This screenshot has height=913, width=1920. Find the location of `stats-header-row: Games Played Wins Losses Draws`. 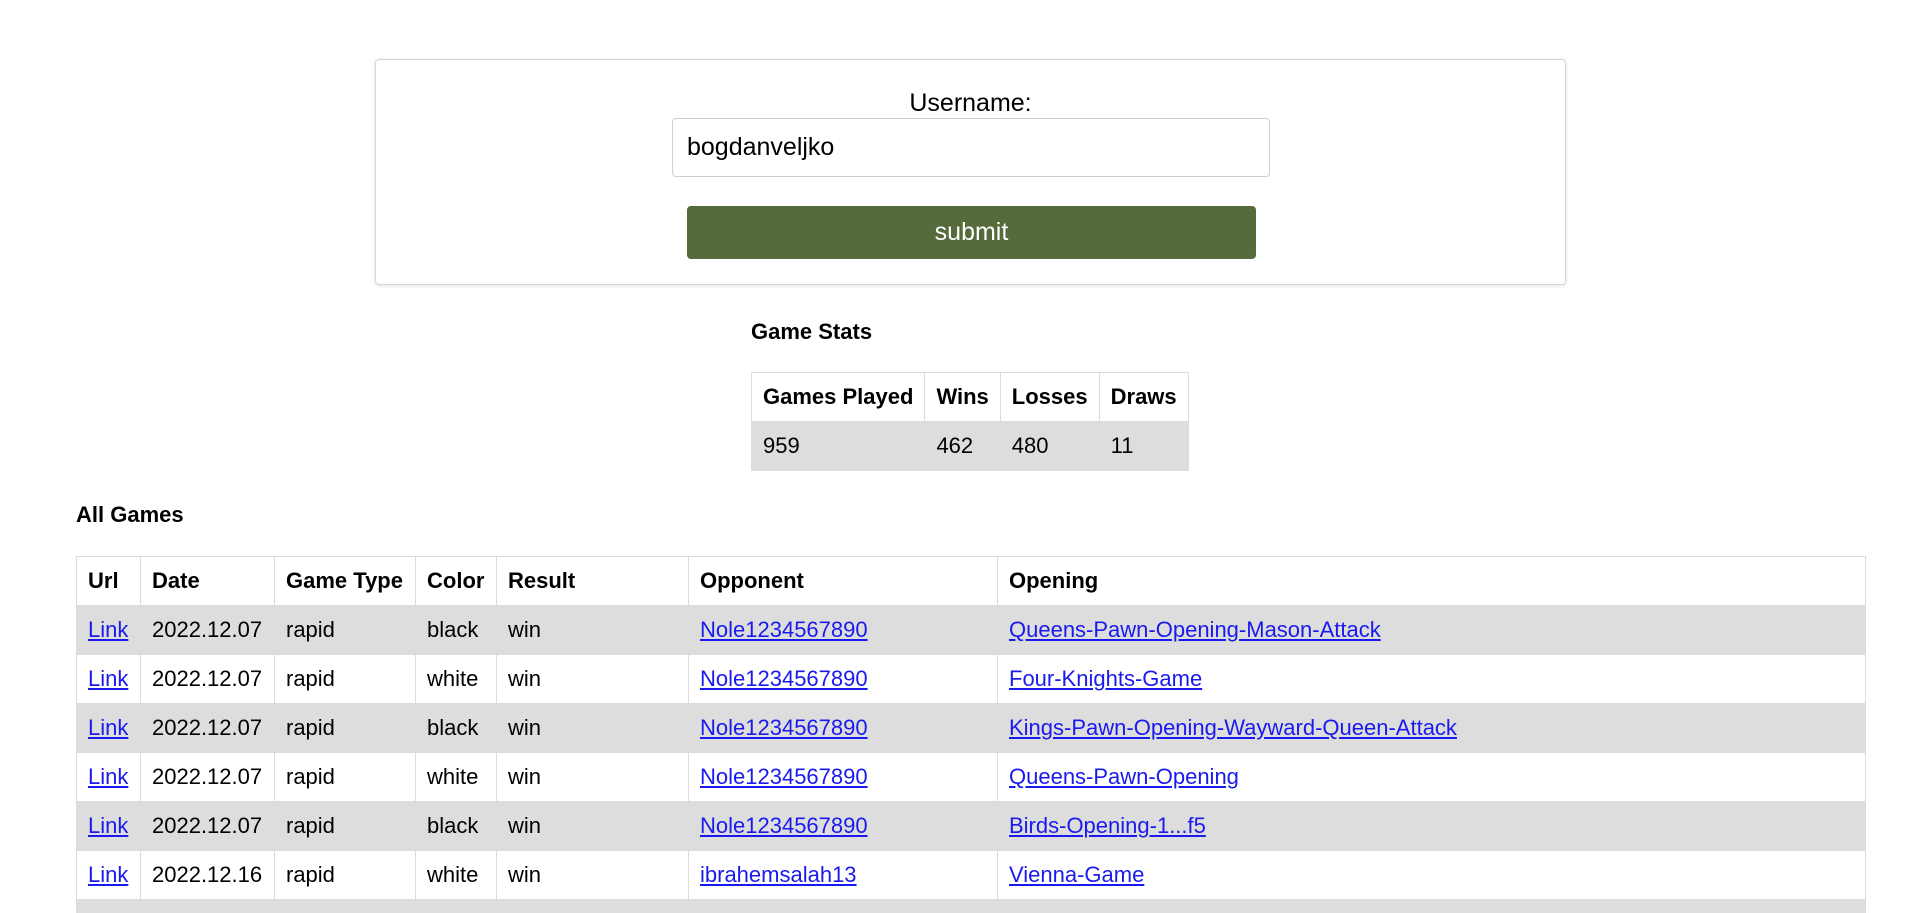

stats-header-row: Games Played Wins Losses Draws is located at coordinates (969, 397).